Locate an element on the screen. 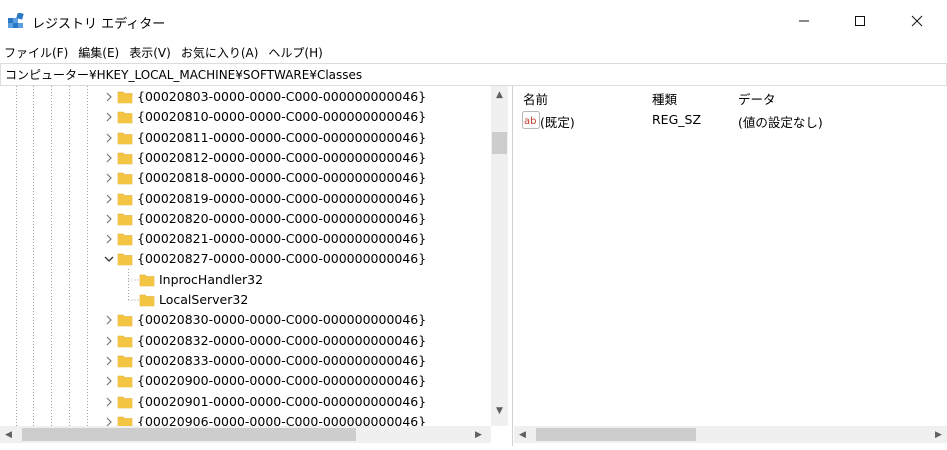  menu-help: ヘルプ(H) is located at coordinates (295, 52).